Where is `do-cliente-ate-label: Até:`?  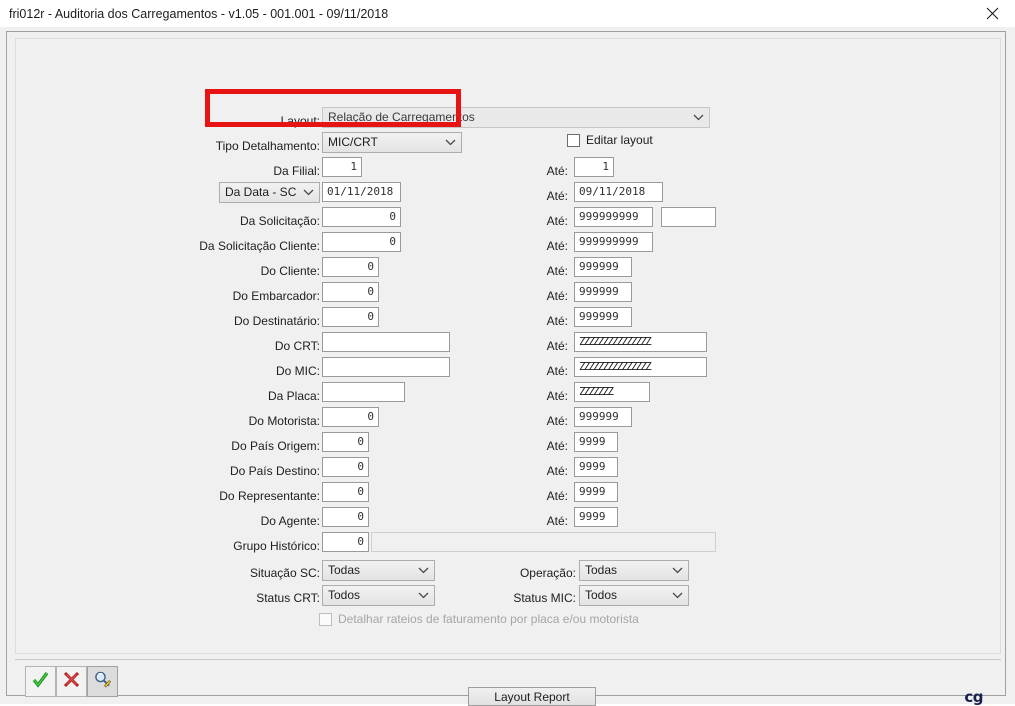
do-cliente-ate-label: Até: is located at coordinates (557, 271).